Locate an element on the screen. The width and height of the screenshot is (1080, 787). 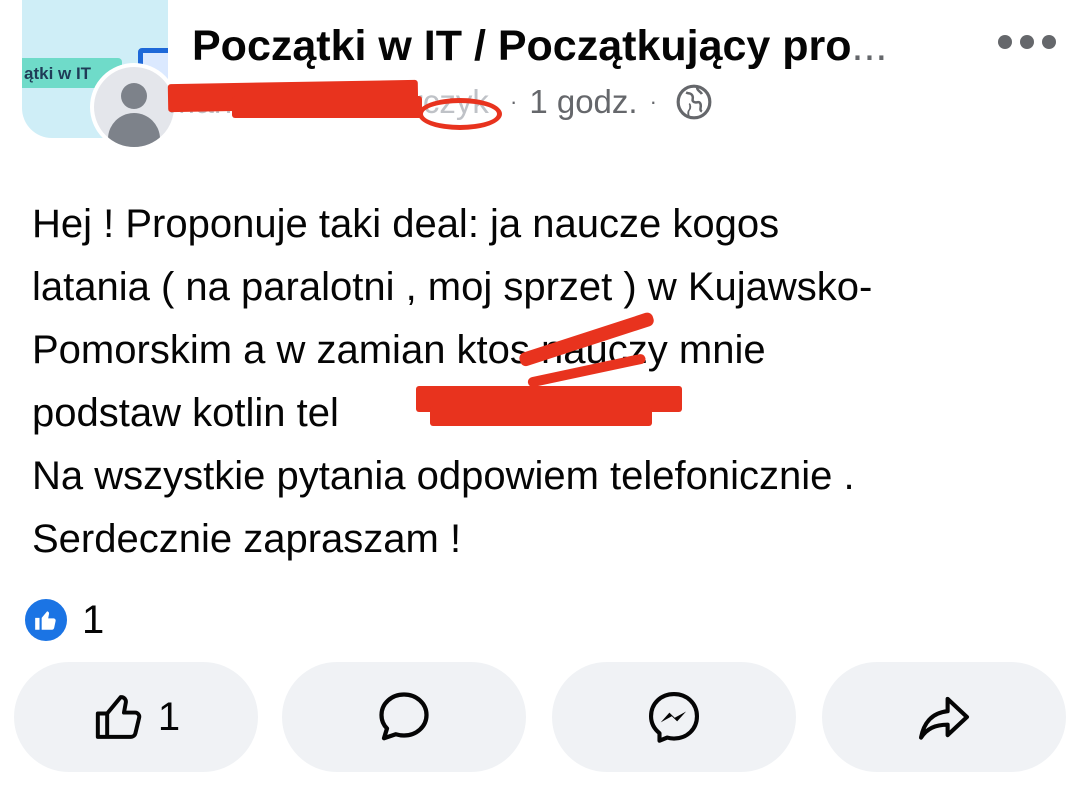
reactions-summary: 1 is located at coordinates (63, 620).